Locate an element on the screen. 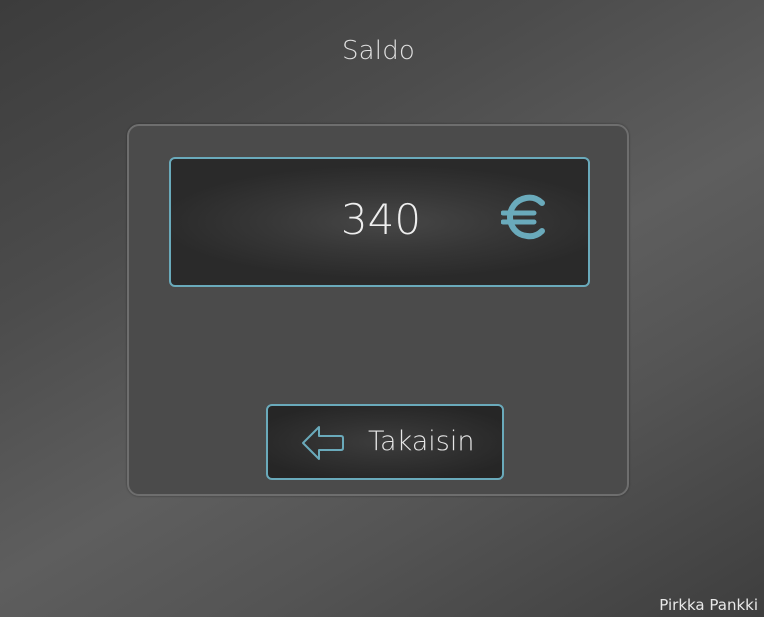 This screenshot has width=764, height=617. back-button-label: Takaisin is located at coordinates (421, 441).